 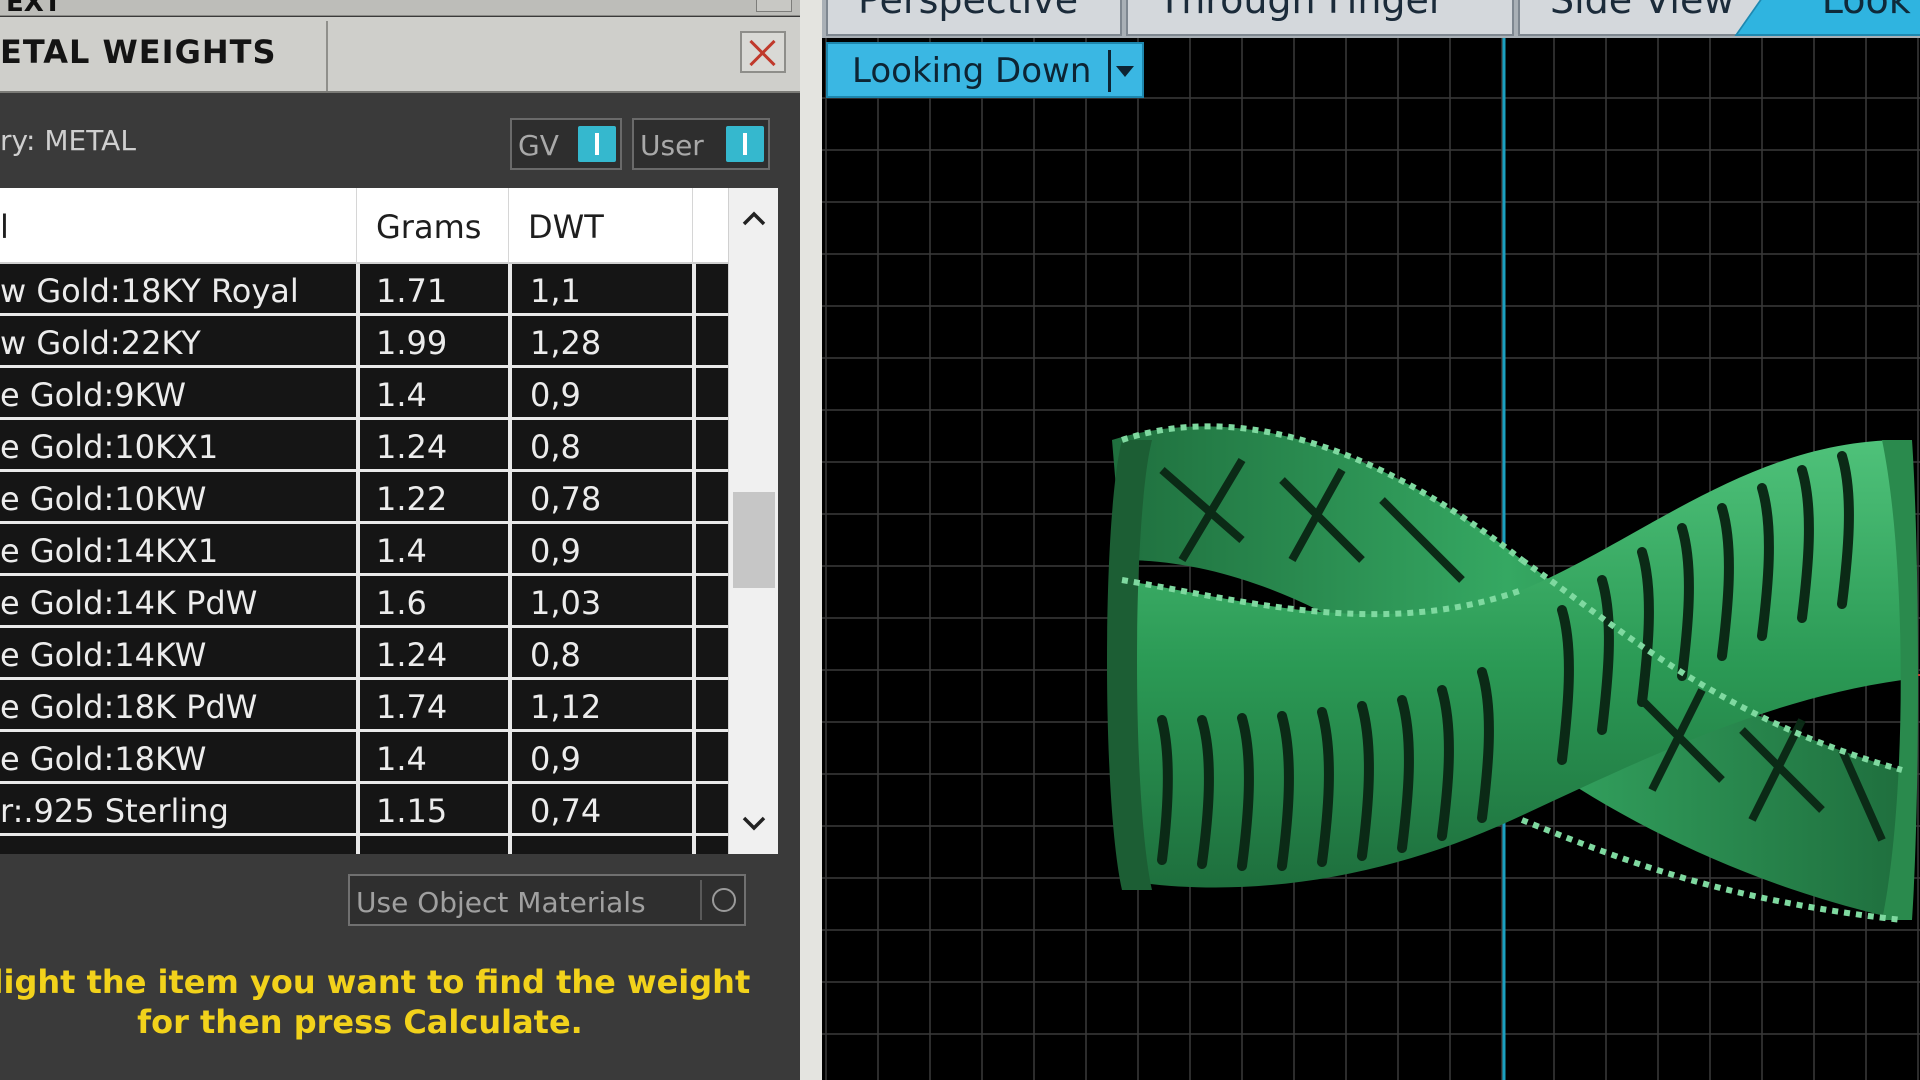 What do you see at coordinates (1125, 71) in the screenshot?
I see `chevron-down-icon` at bounding box center [1125, 71].